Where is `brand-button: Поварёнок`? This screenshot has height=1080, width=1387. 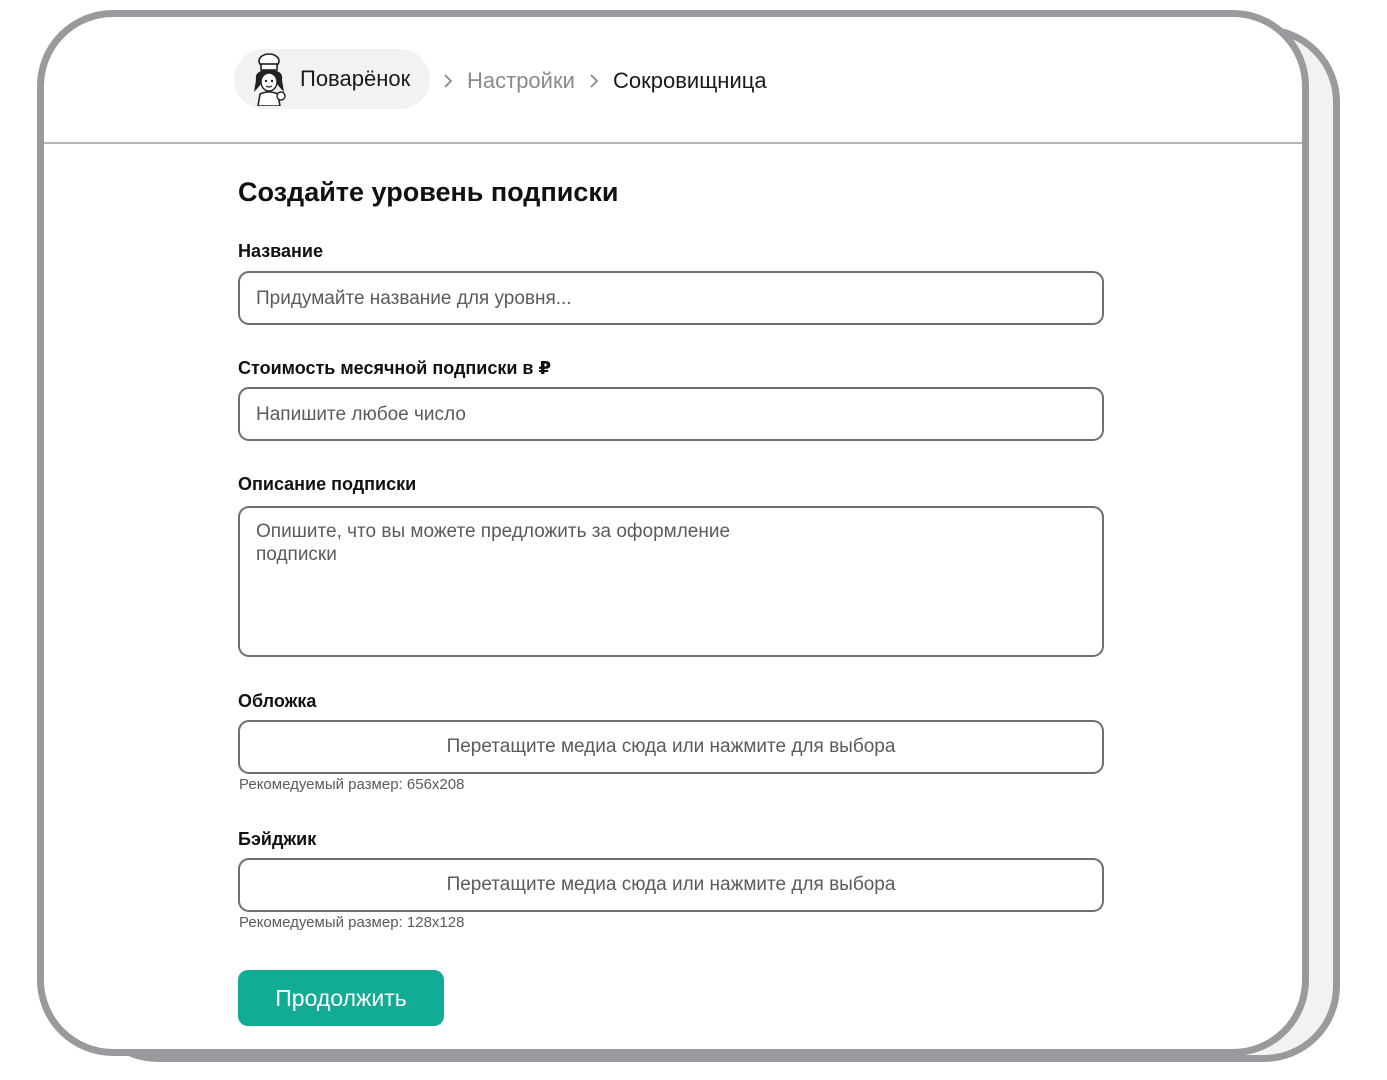 brand-button: Поварёнок is located at coordinates (332, 79).